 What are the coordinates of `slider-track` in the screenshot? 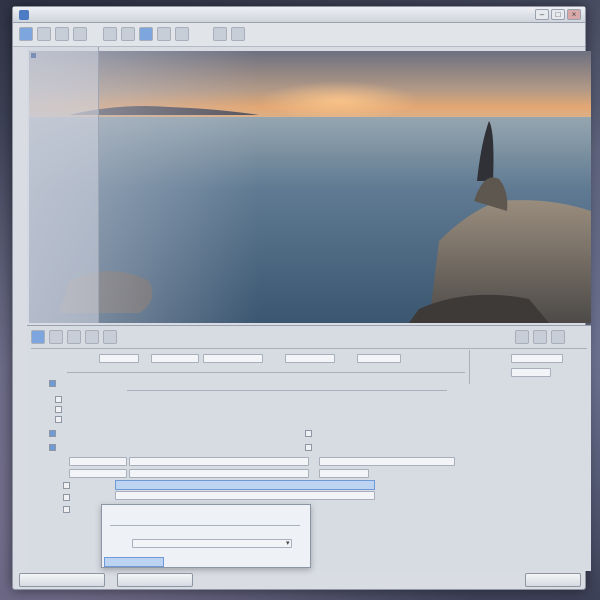 It's located at (266, 372).